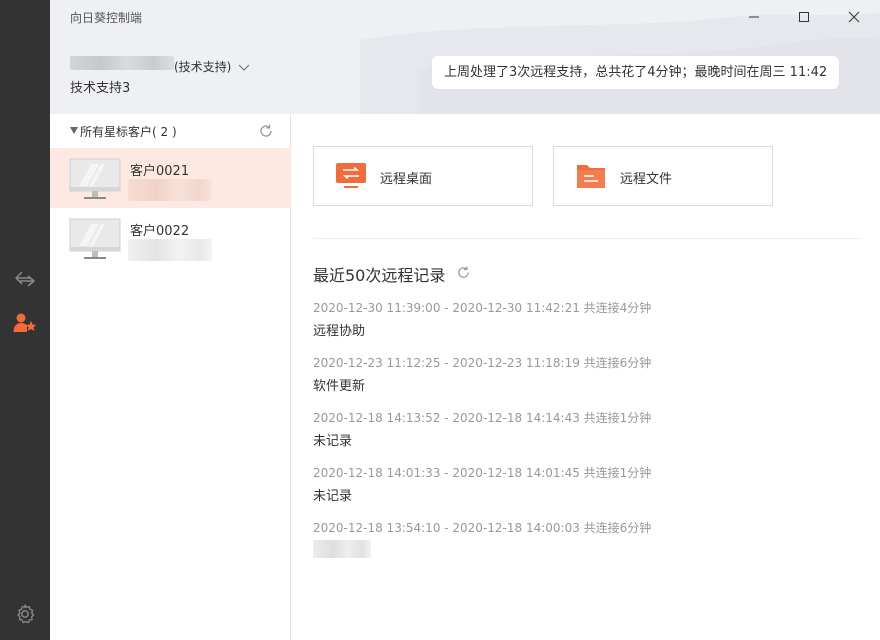 The image size is (880, 640). Describe the element at coordinates (203, 67) in the screenshot. I see `user-role: (技术支持)` at that location.